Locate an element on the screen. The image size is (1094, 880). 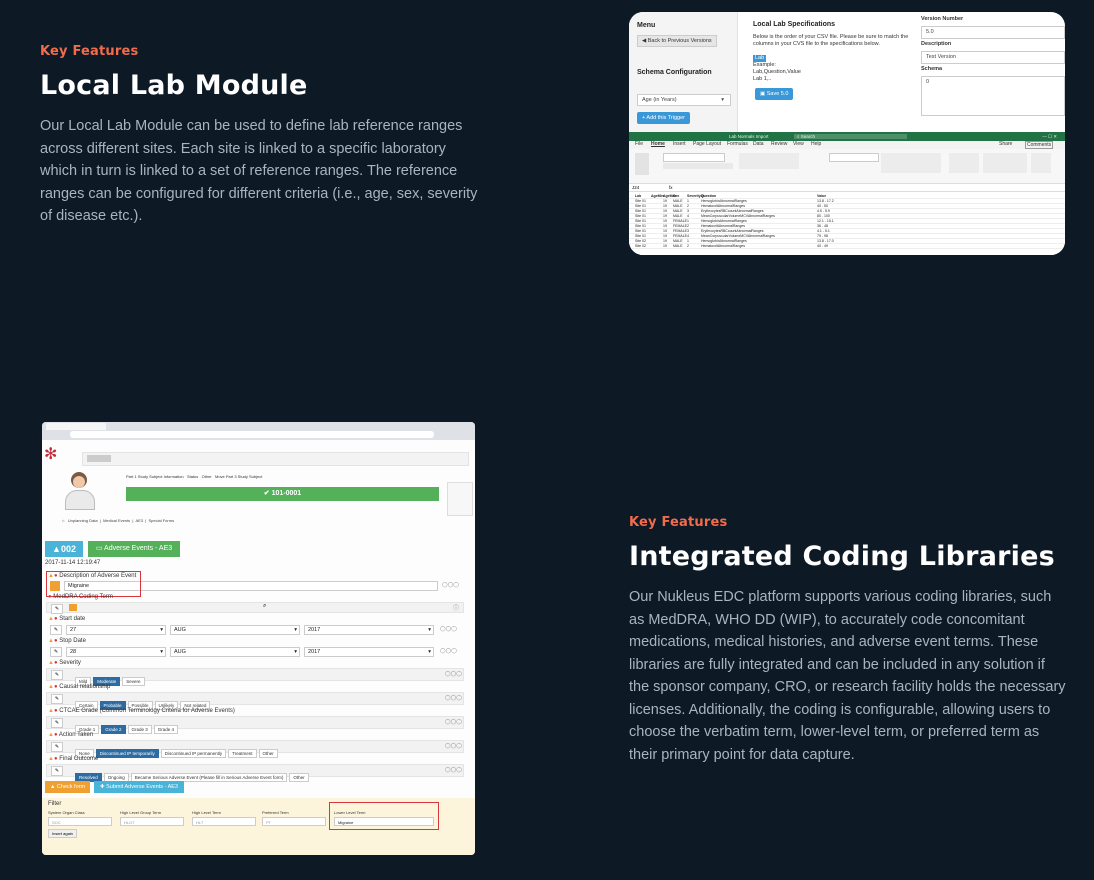
option-chip: Discontinued IP permanently is located at coordinates (193, 753).